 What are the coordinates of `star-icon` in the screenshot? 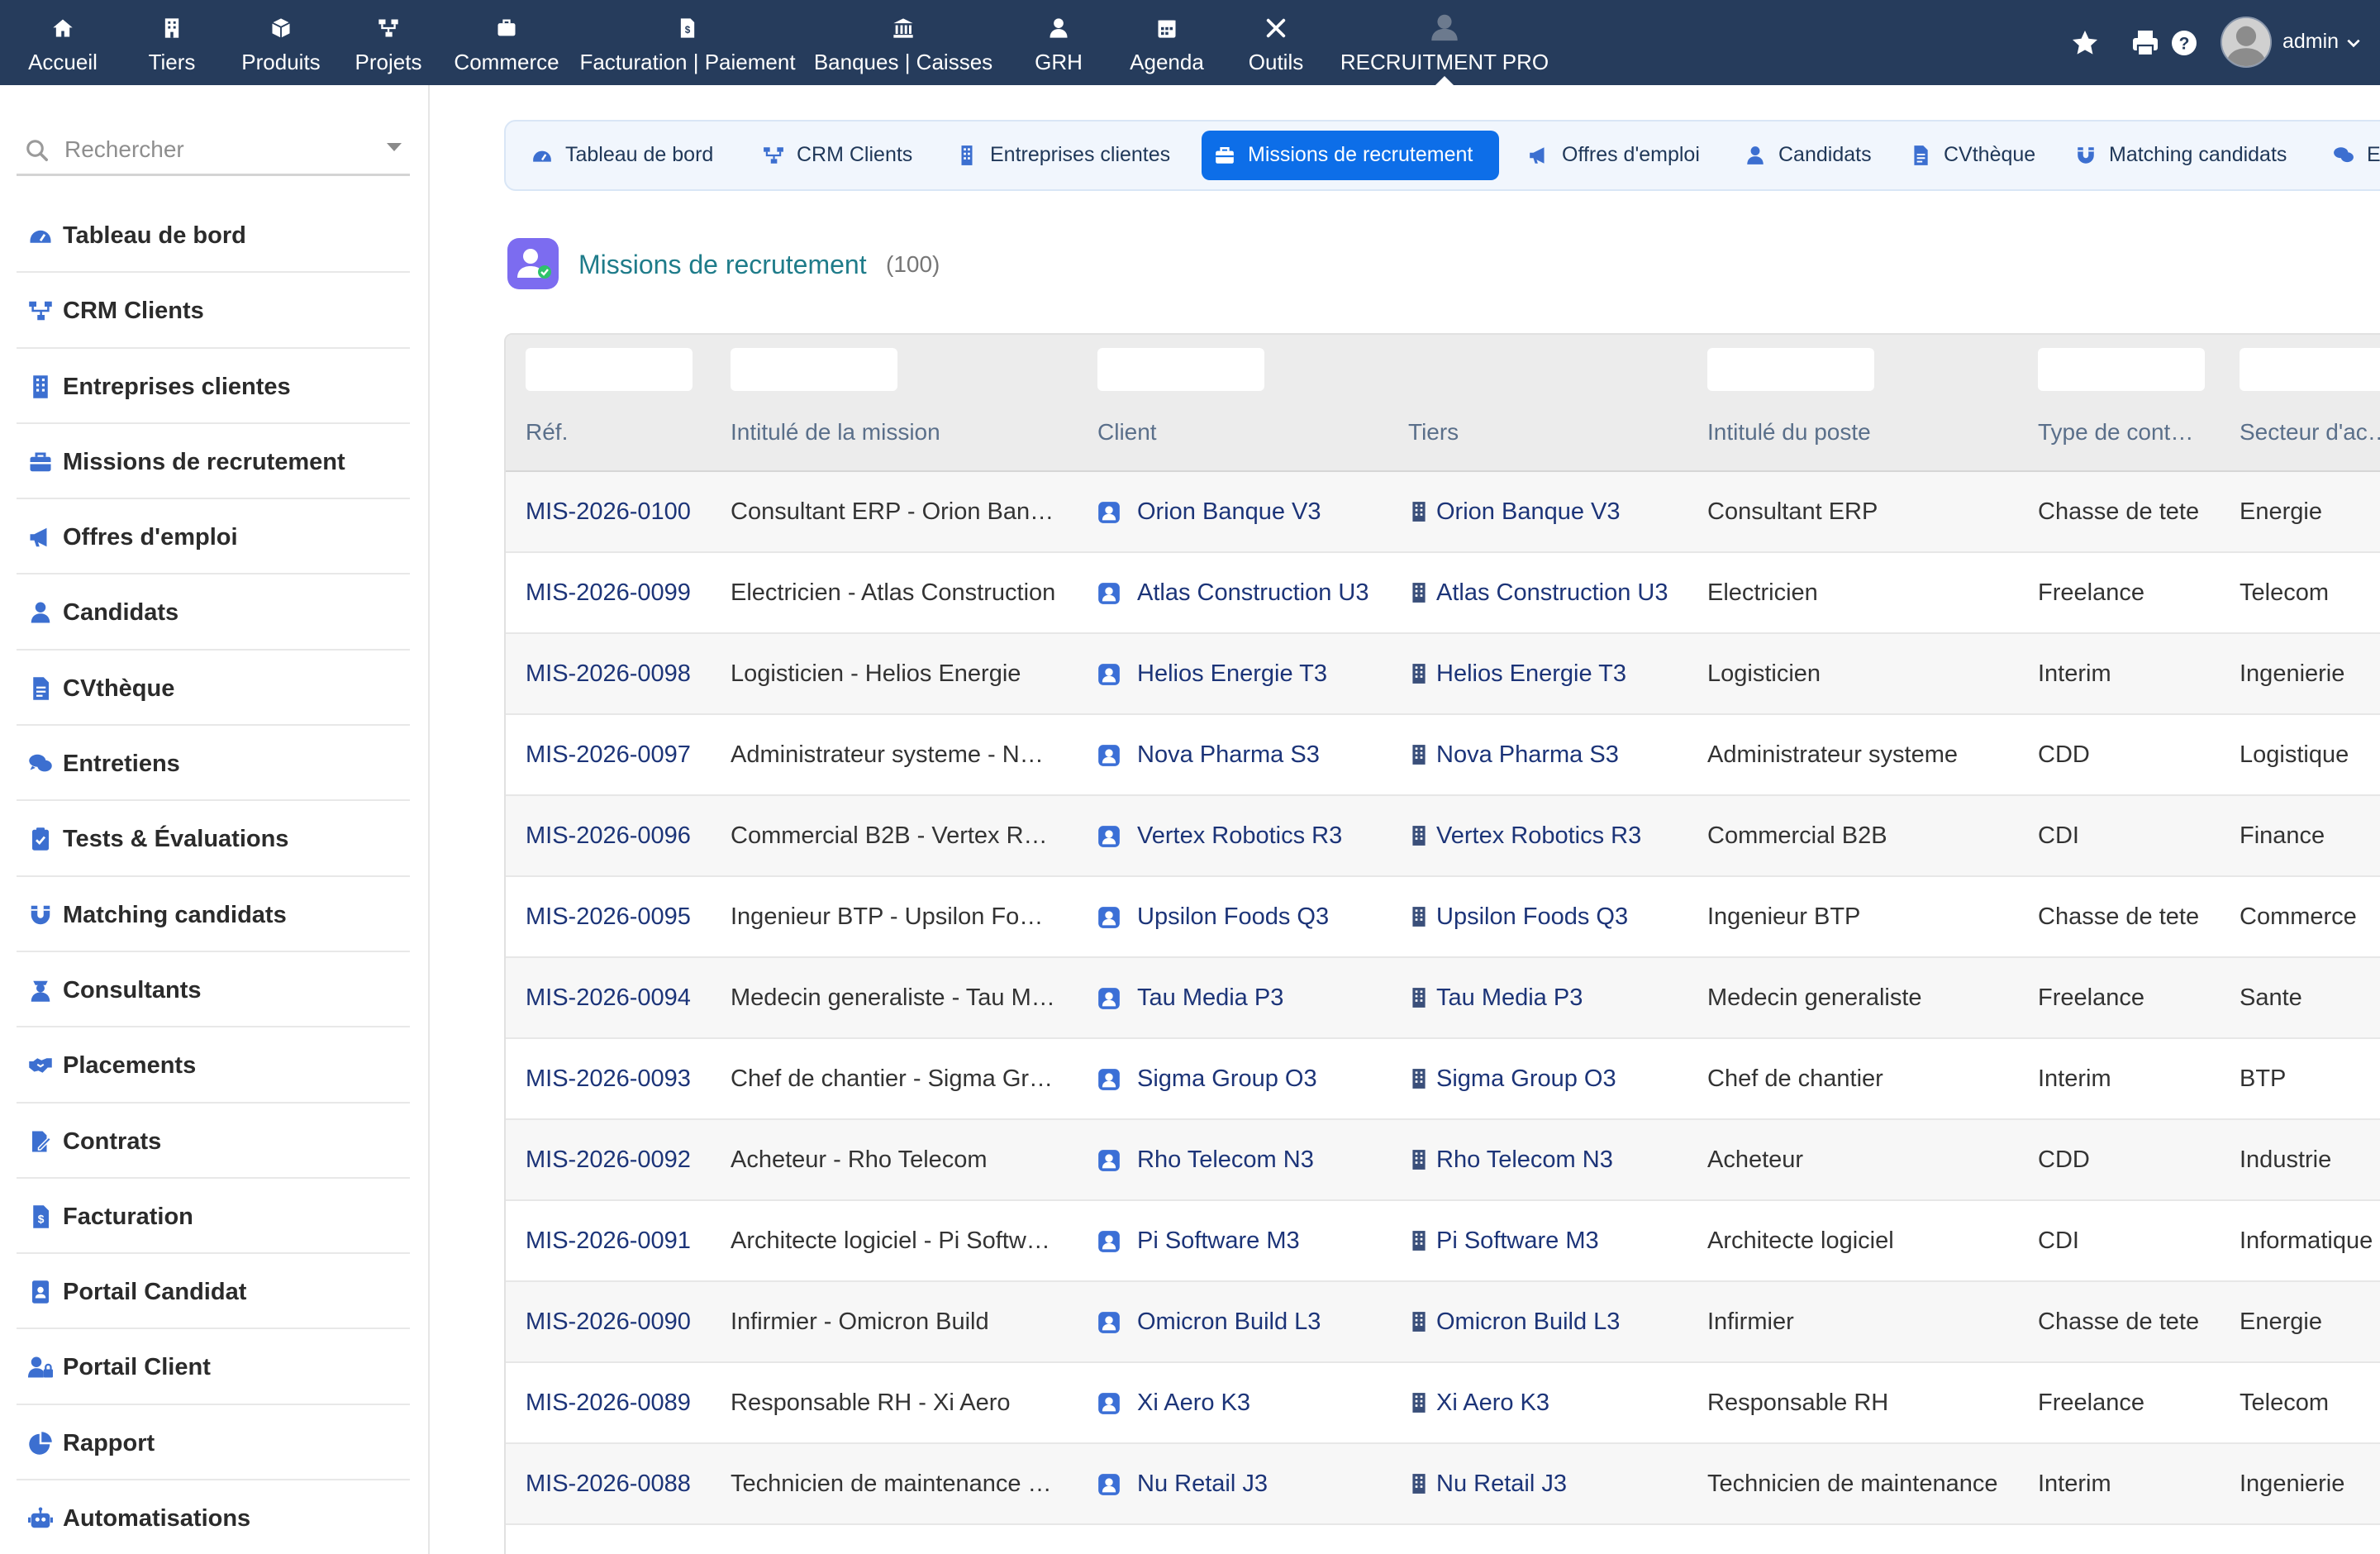 It's located at (2085, 43).